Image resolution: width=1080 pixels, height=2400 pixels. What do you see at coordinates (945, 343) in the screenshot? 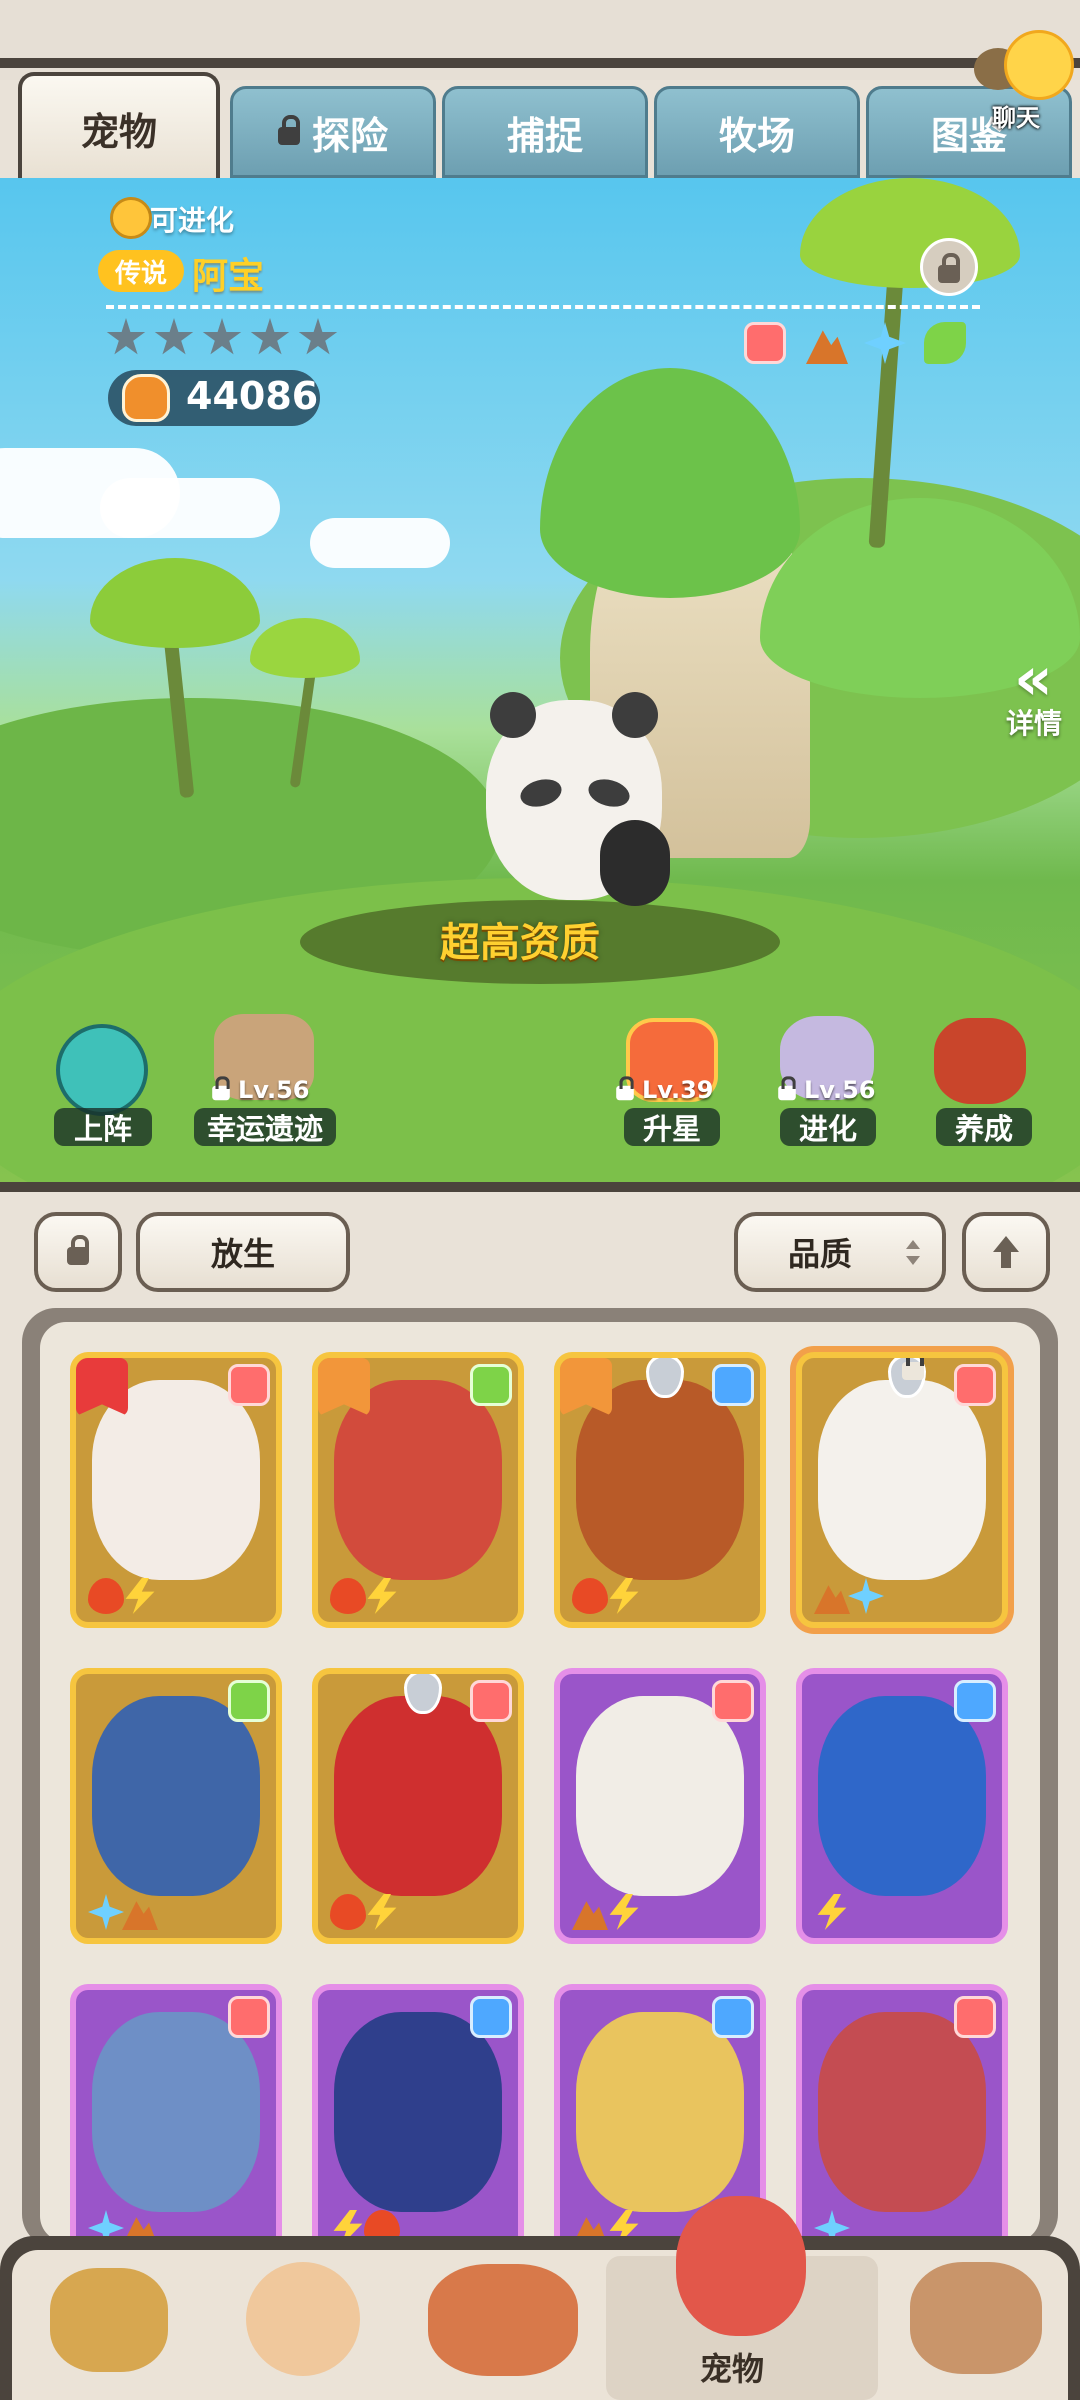
I see `leaf-icon` at bounding box center [945, 343].